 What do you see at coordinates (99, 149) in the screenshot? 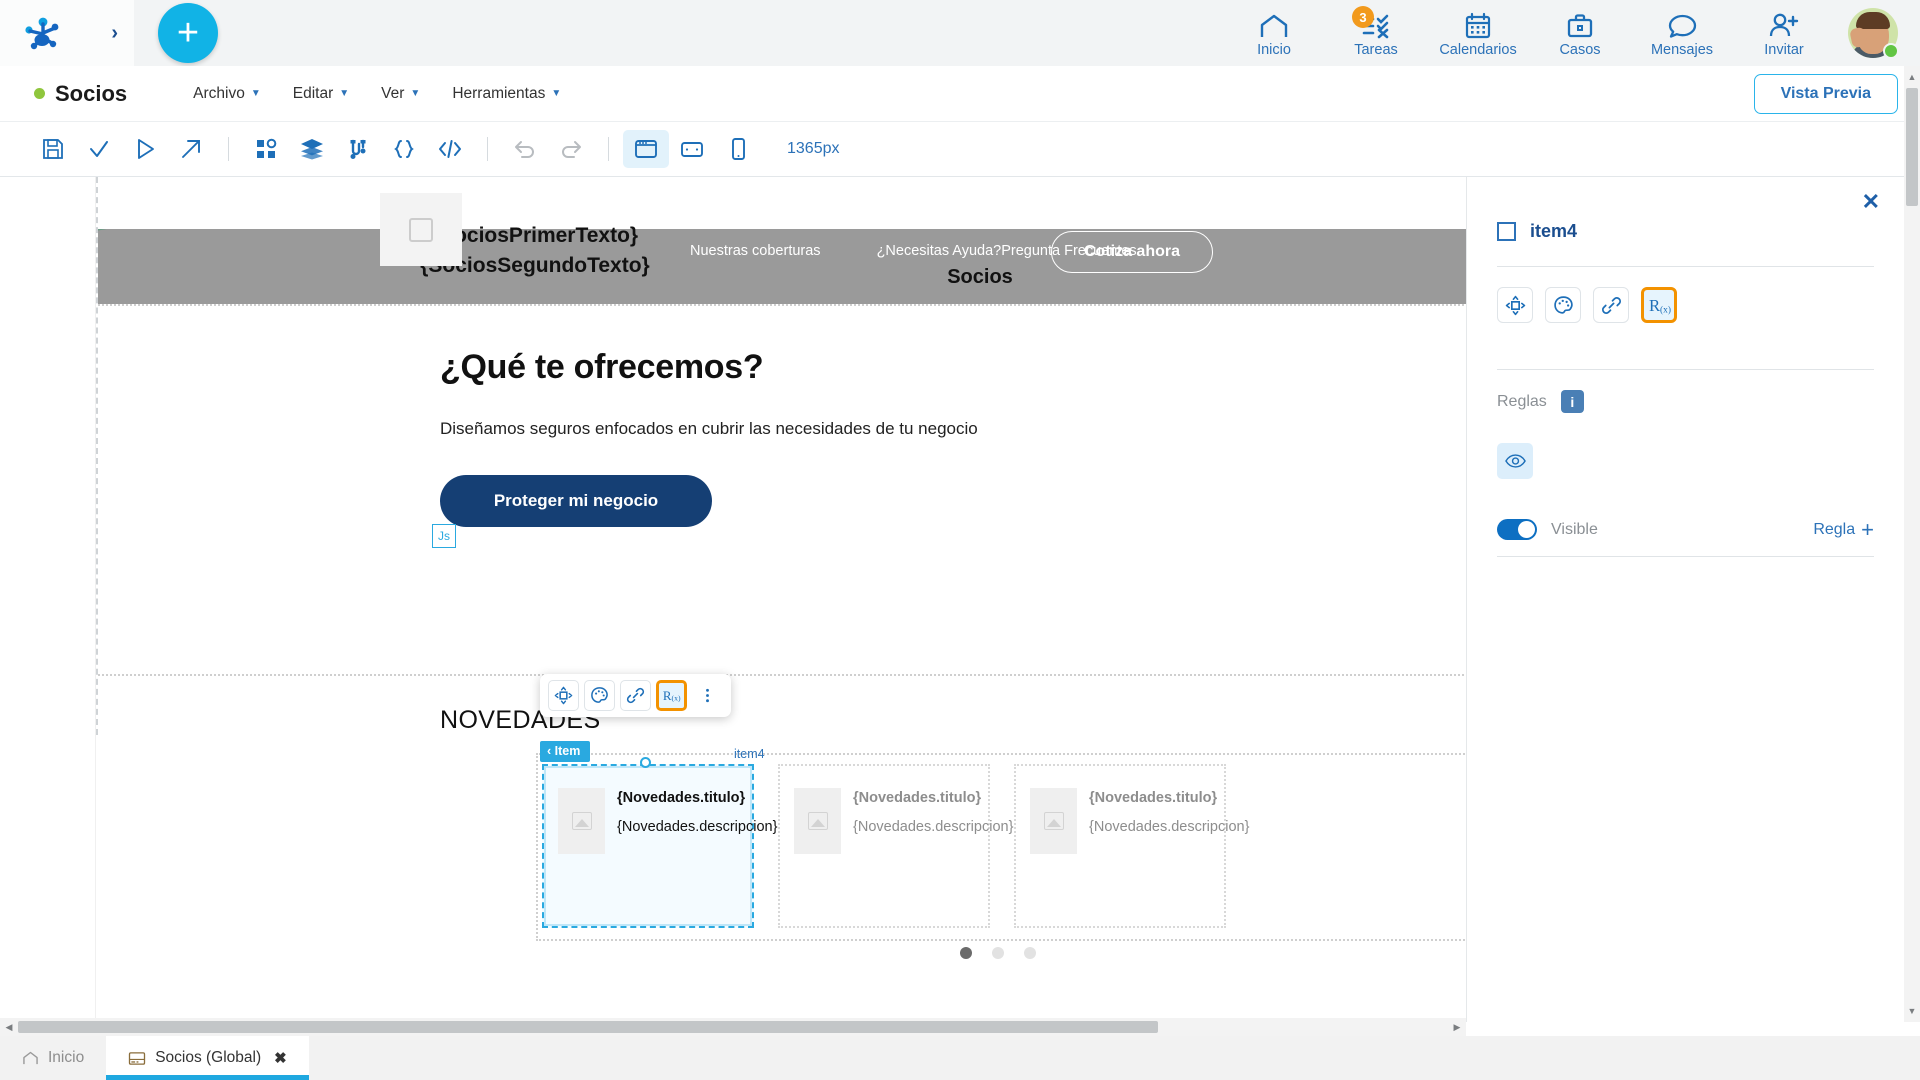
I see `check-icon` at bounding box center [99, 149].